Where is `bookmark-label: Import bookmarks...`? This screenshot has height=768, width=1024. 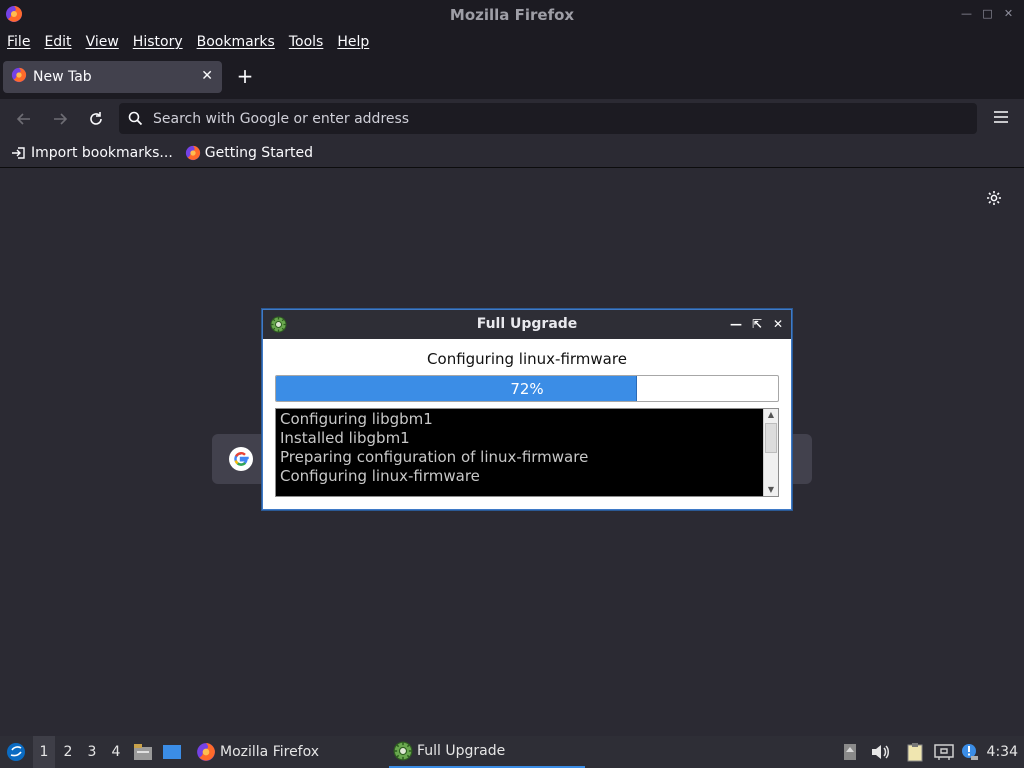
bookmark-label: Import bookmarks... is located at coordinates (102, 153).